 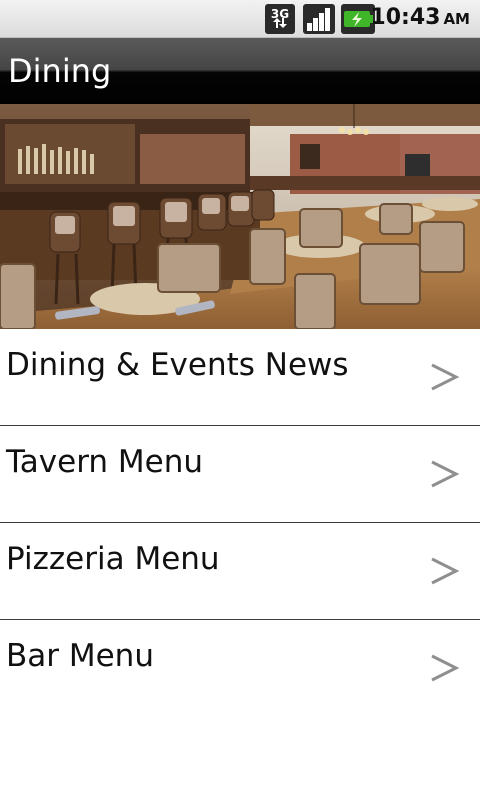 What do you see at coordinates (456, 19) in the screenshot?
I see `clock-ampm: AM` at bounding box center [456, 19].